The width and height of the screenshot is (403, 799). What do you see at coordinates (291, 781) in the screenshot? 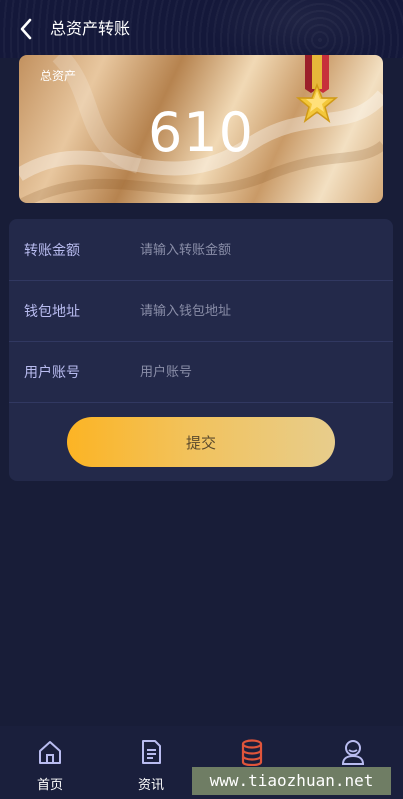
I see `watermark: www.tiaozhuan.net` at bounding box center [291, 781].